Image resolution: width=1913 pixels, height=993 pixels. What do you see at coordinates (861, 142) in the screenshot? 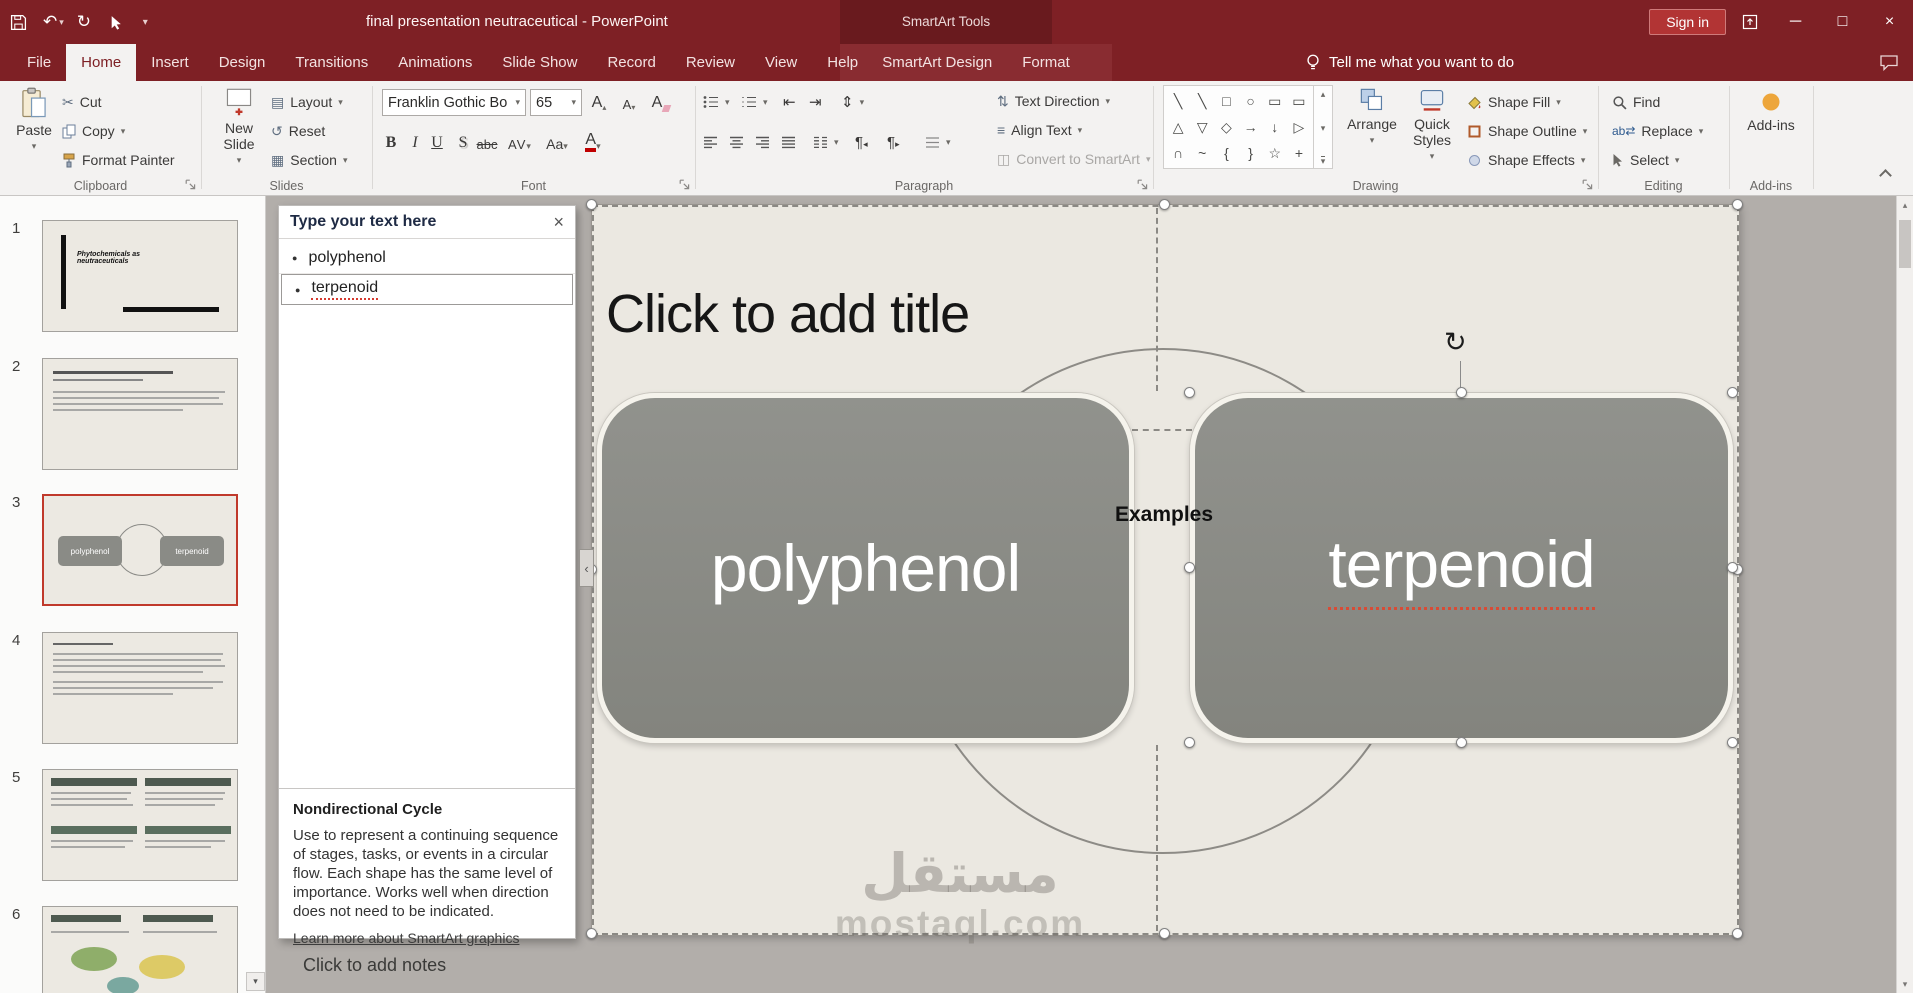
I see `ltr-text-button: ¶◂` at bounding box center [861, 142].